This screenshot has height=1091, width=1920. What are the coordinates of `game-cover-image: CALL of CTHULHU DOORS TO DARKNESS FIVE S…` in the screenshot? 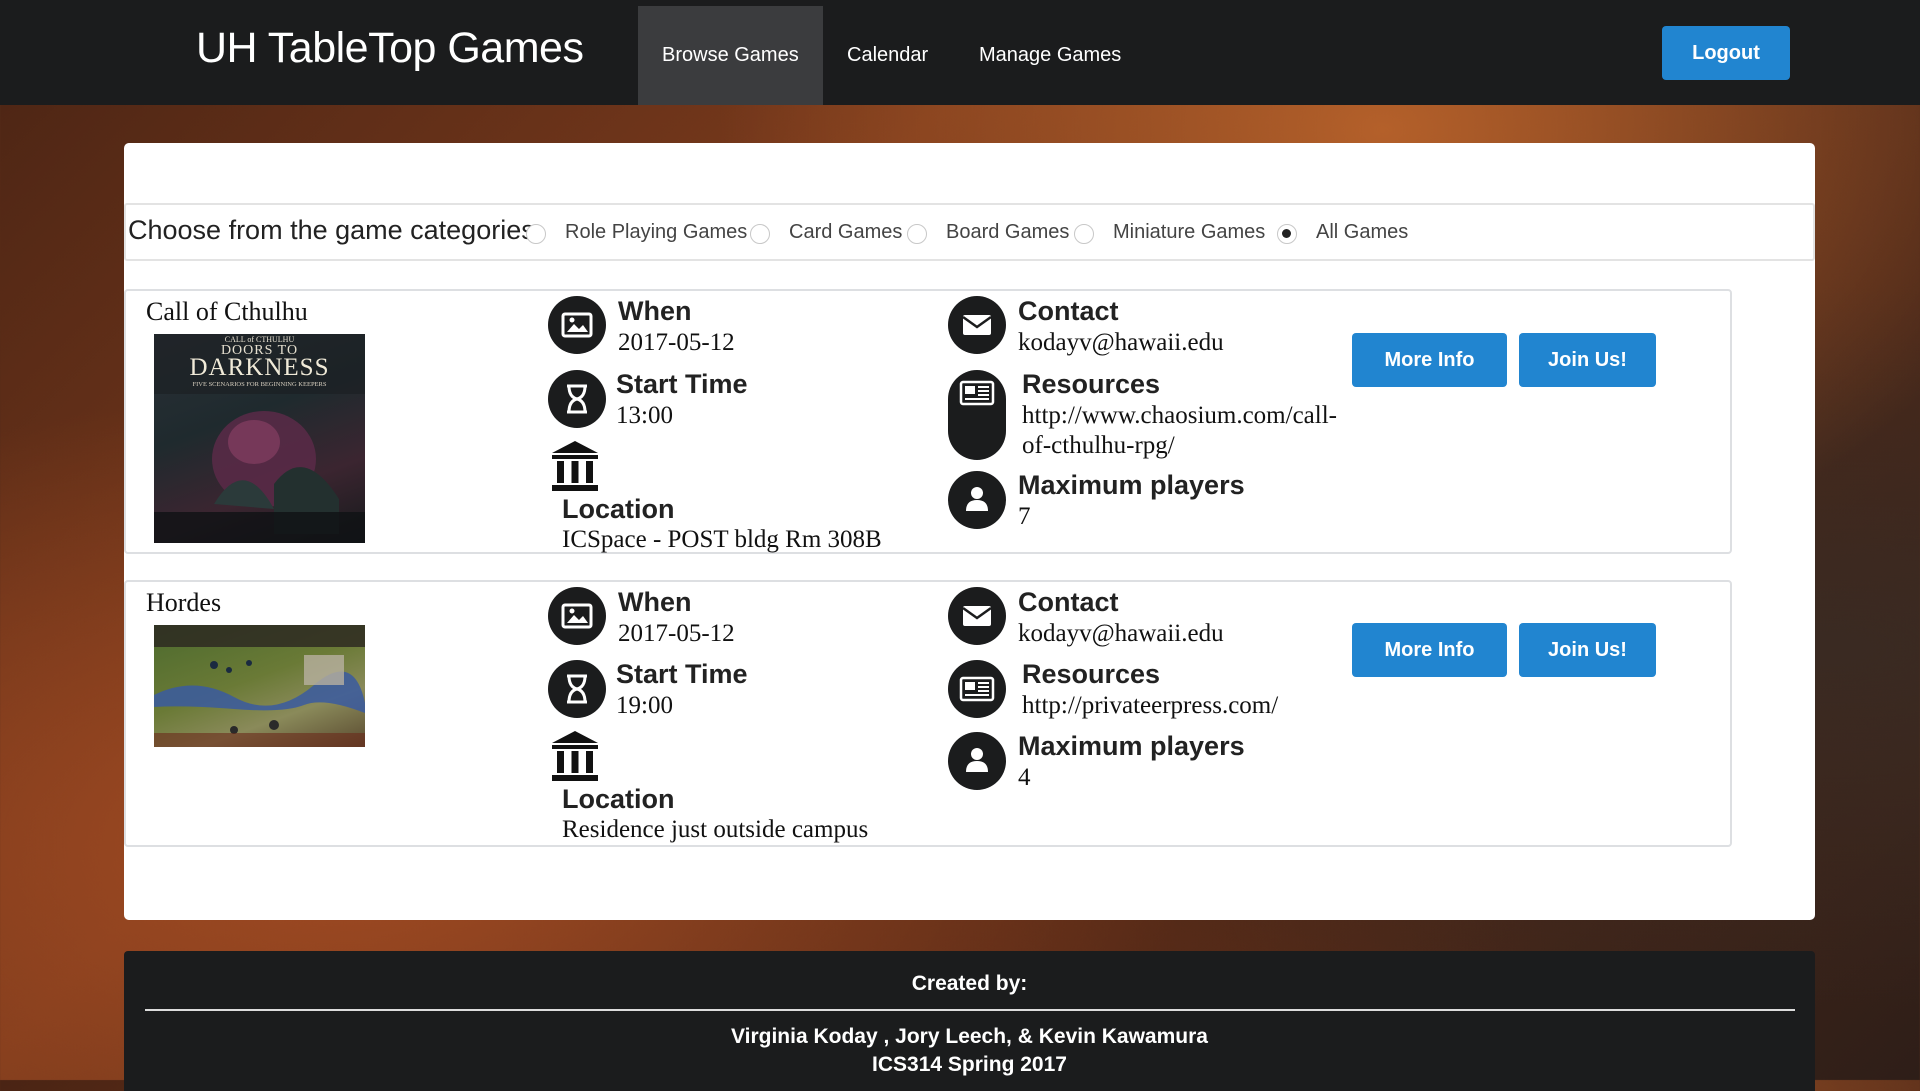 It's located at (259, 438).